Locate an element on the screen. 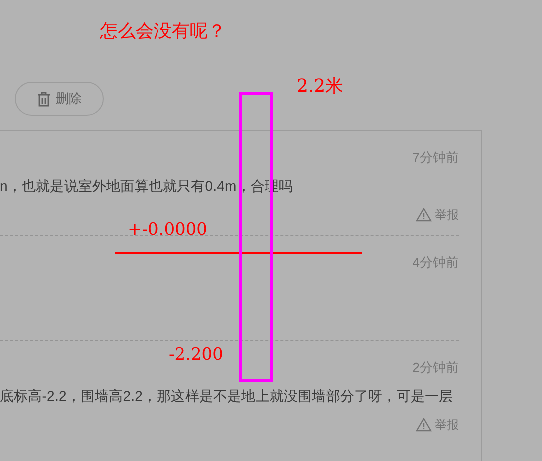 The width and height of the screenshot is (542, 461). elevation-label: -2.200 is located at coordinates (196, 355).